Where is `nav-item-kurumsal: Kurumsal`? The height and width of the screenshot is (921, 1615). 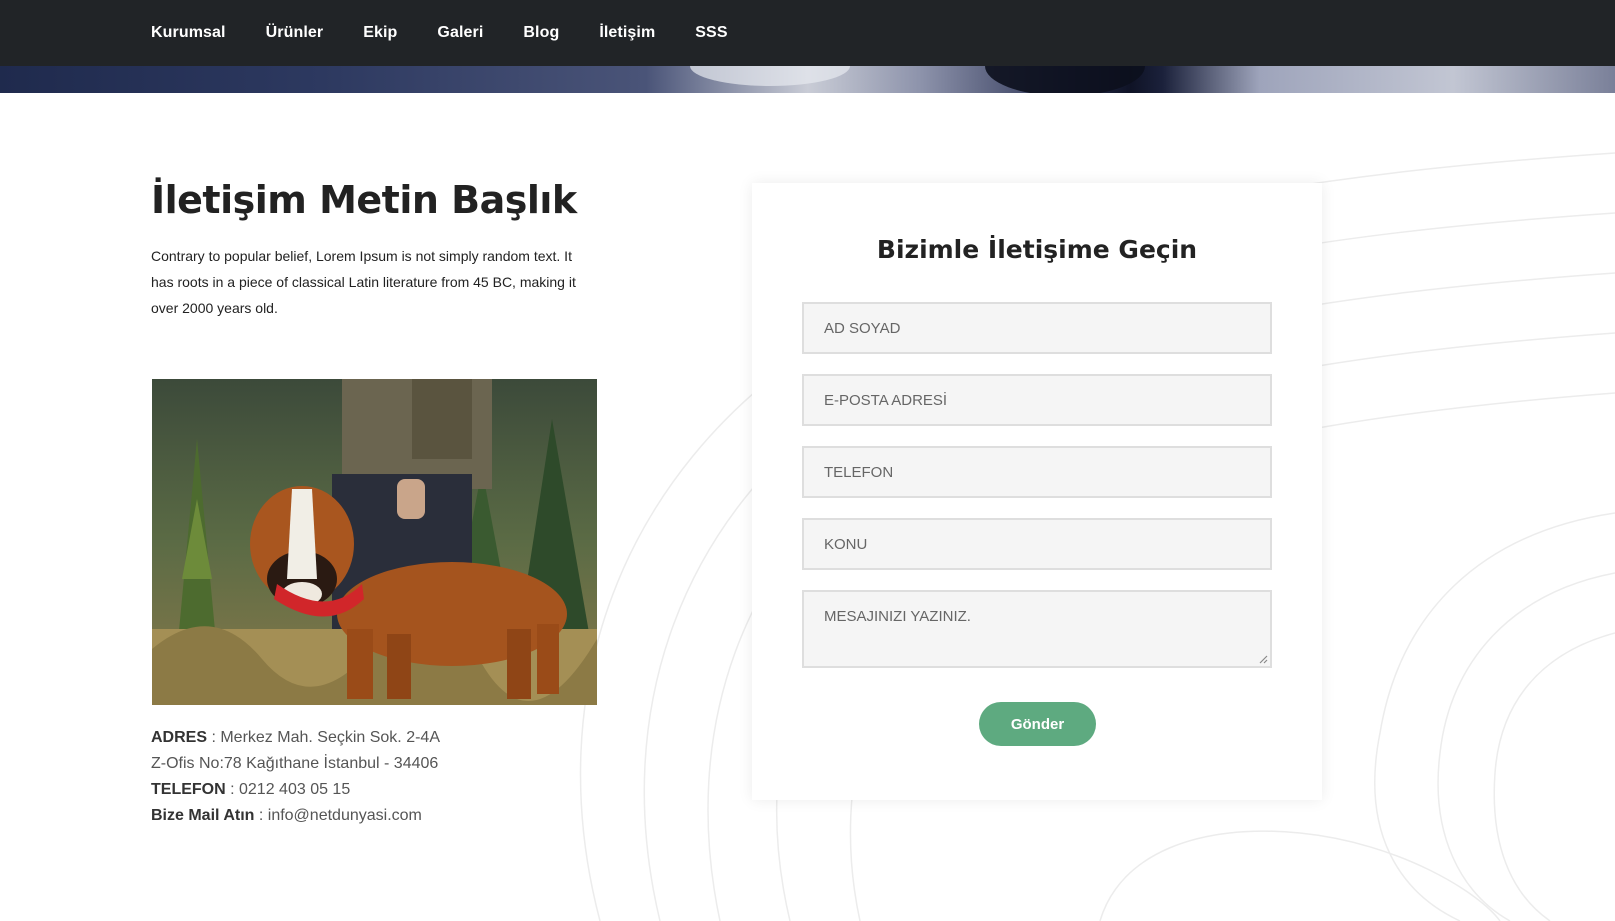
nav-item-kurumsal: Kurumsal is located at coordinates (188, 33).